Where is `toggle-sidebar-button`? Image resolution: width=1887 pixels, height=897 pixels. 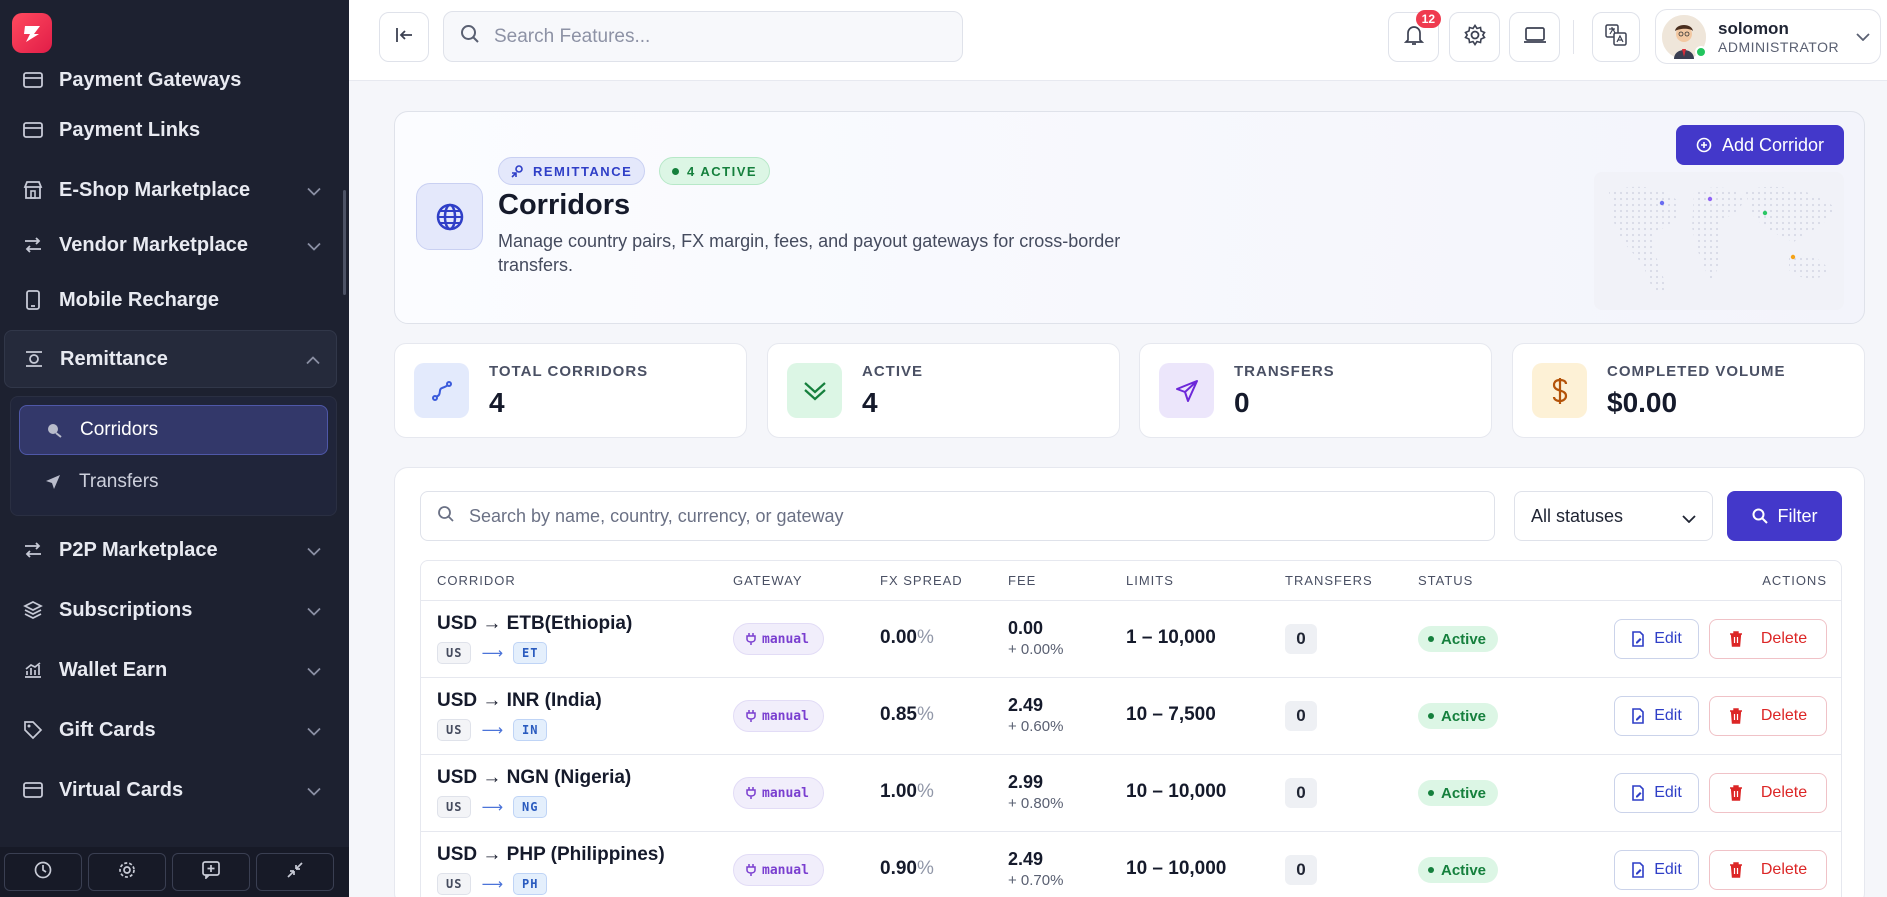
toggle-sidebar-button is located at coordinates (404, 37).